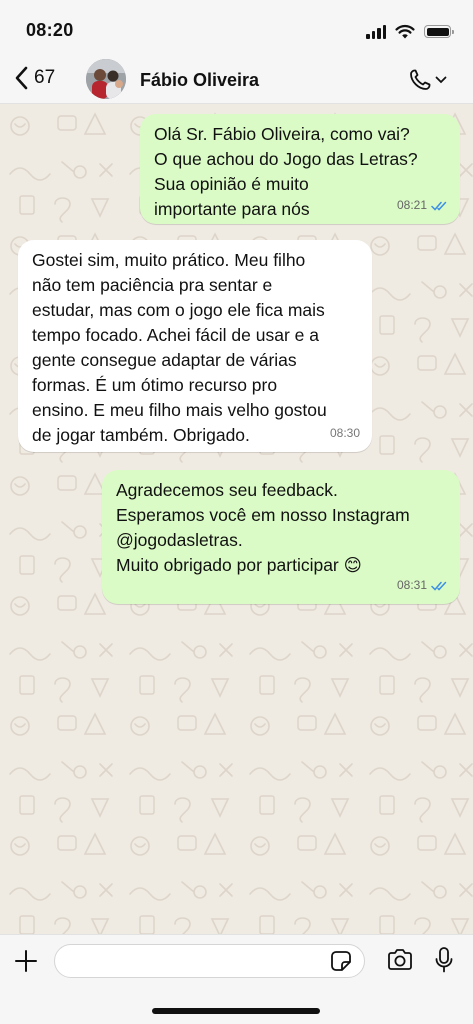  Describe the element at coordinates (411, 585) in the screenshot. I see `message-time: 08:31` at that location.